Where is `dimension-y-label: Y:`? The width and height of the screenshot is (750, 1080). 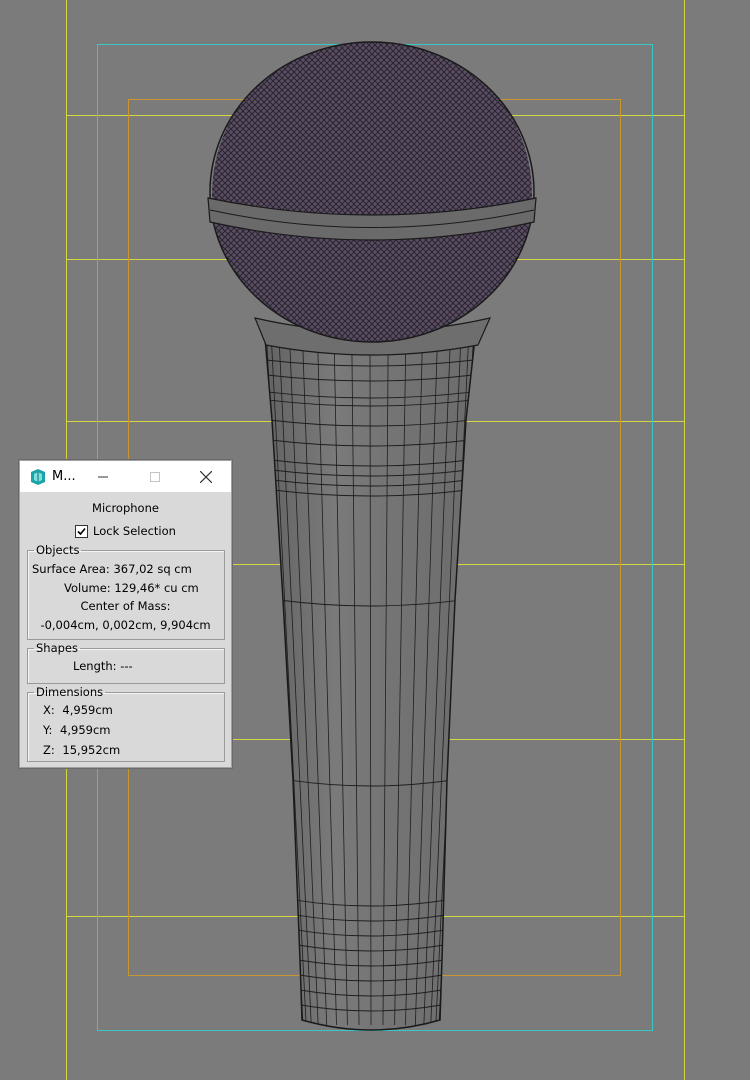
dimension-y-label: Y: is located at coordinates (48, 730).